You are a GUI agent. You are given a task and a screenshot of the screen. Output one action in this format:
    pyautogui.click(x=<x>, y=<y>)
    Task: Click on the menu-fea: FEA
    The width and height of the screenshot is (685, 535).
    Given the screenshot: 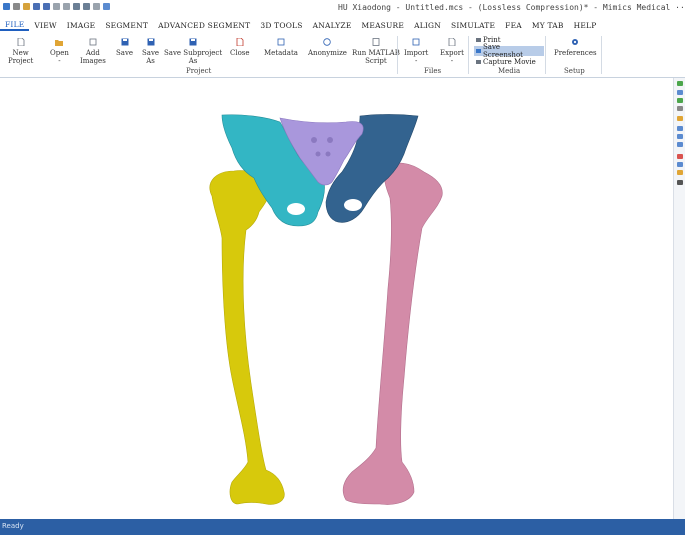 What is the action you would take?
    pyautogui.click(x=513, y=25)
    